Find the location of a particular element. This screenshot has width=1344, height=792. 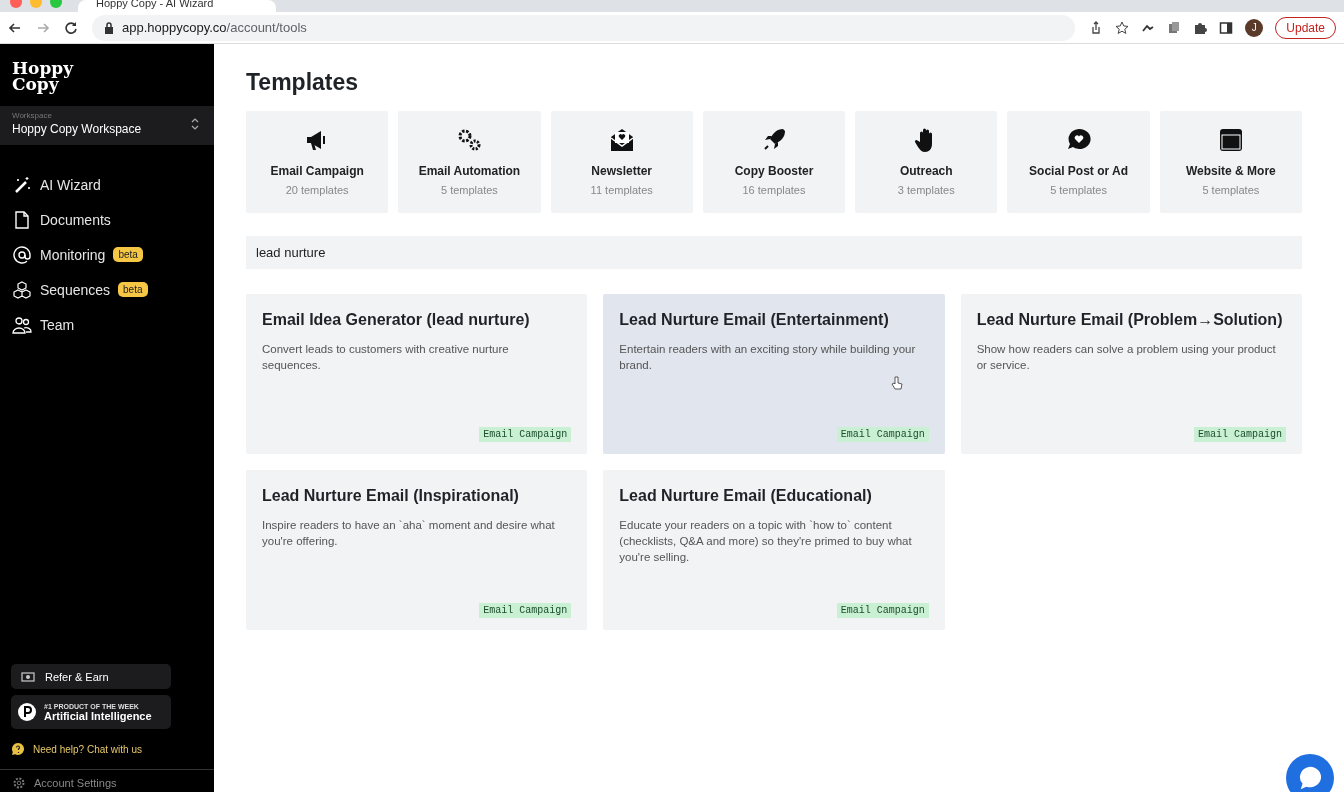

address-bar: app.hoppycopy.co/account/tools is located at coordinates (584, 27).